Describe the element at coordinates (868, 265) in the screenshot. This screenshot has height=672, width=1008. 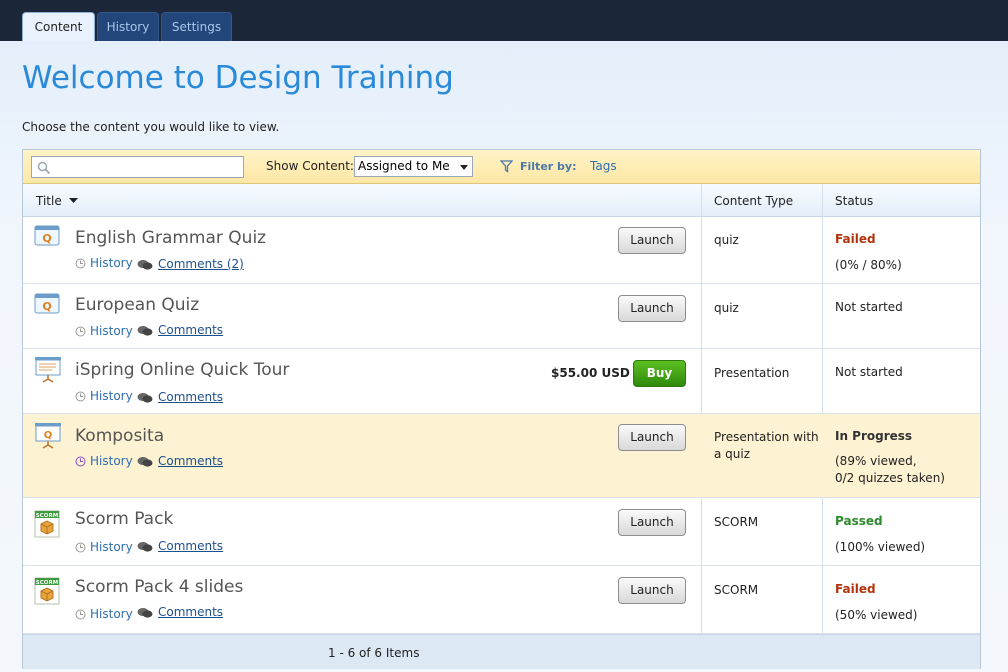
I see `status-detail: (0% / 80%)` at that location.